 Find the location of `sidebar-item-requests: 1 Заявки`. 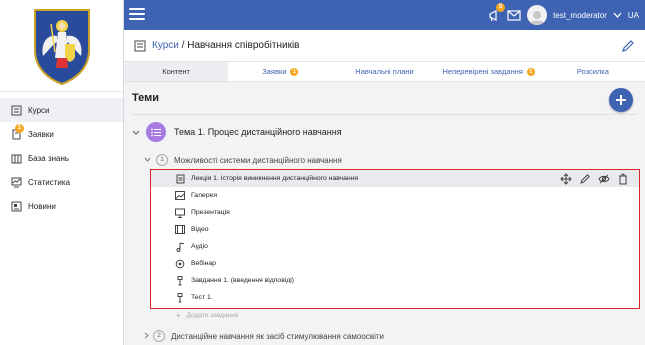

sidebar-item-requests: 1 Заявки is located at coordinates (61, 134).